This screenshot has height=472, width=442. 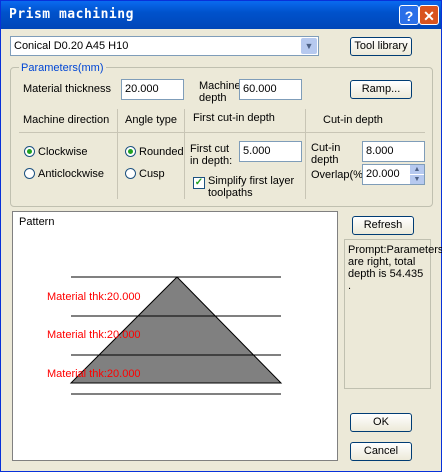 I want to click on material-thickness-input: 20.000, so click(x=152, y=89).